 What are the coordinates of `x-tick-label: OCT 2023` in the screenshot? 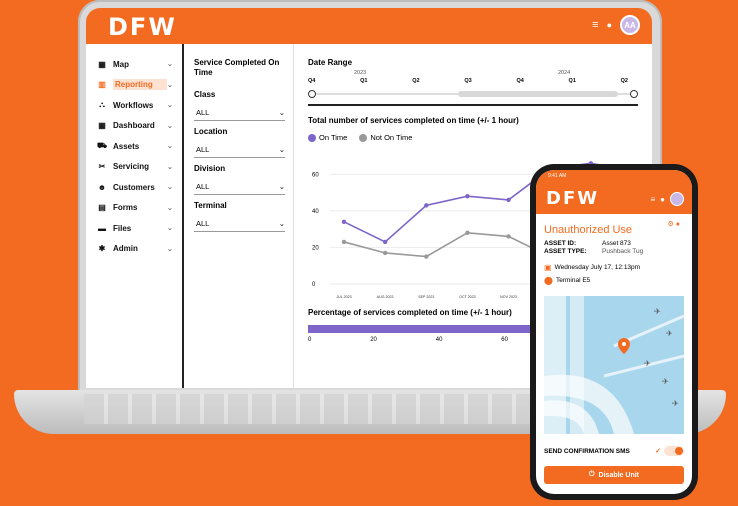 It's located at (467, 297).